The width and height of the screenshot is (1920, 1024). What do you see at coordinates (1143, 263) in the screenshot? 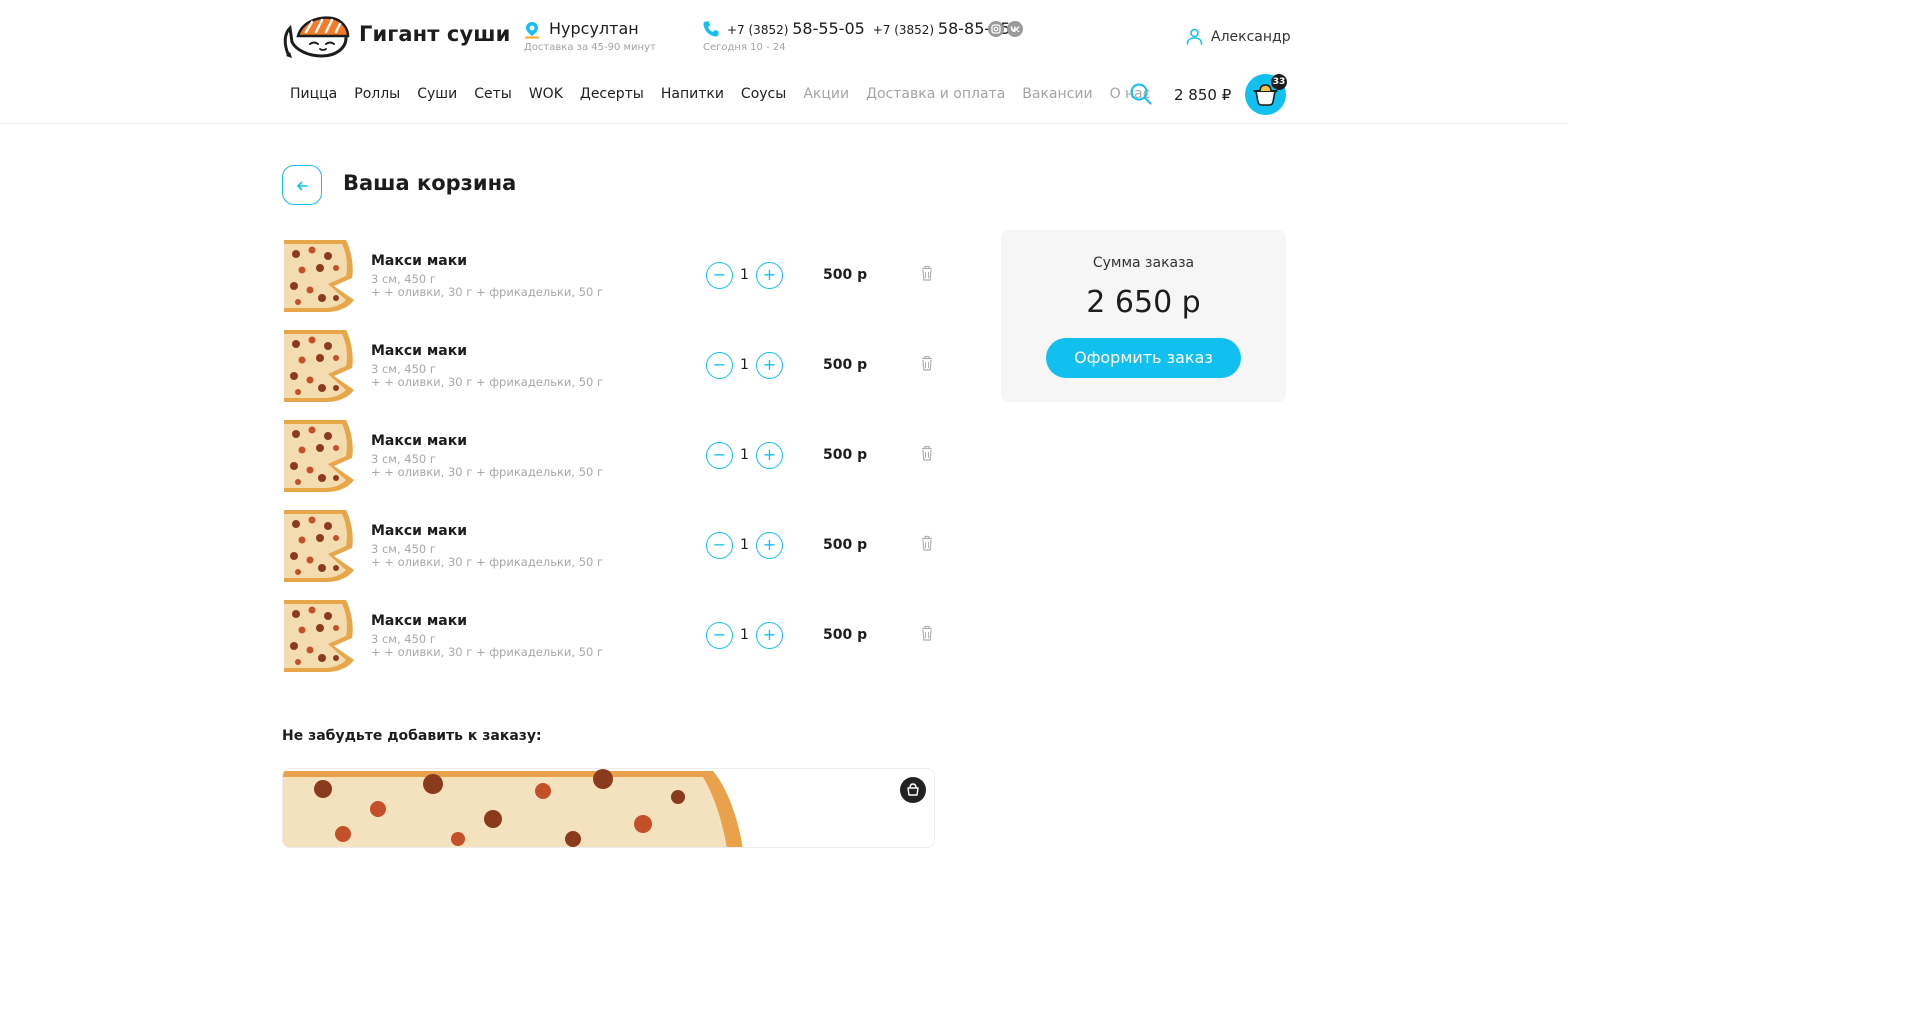
I see `summary-label: Сумма заказа` at bounding box center [1143, 263].